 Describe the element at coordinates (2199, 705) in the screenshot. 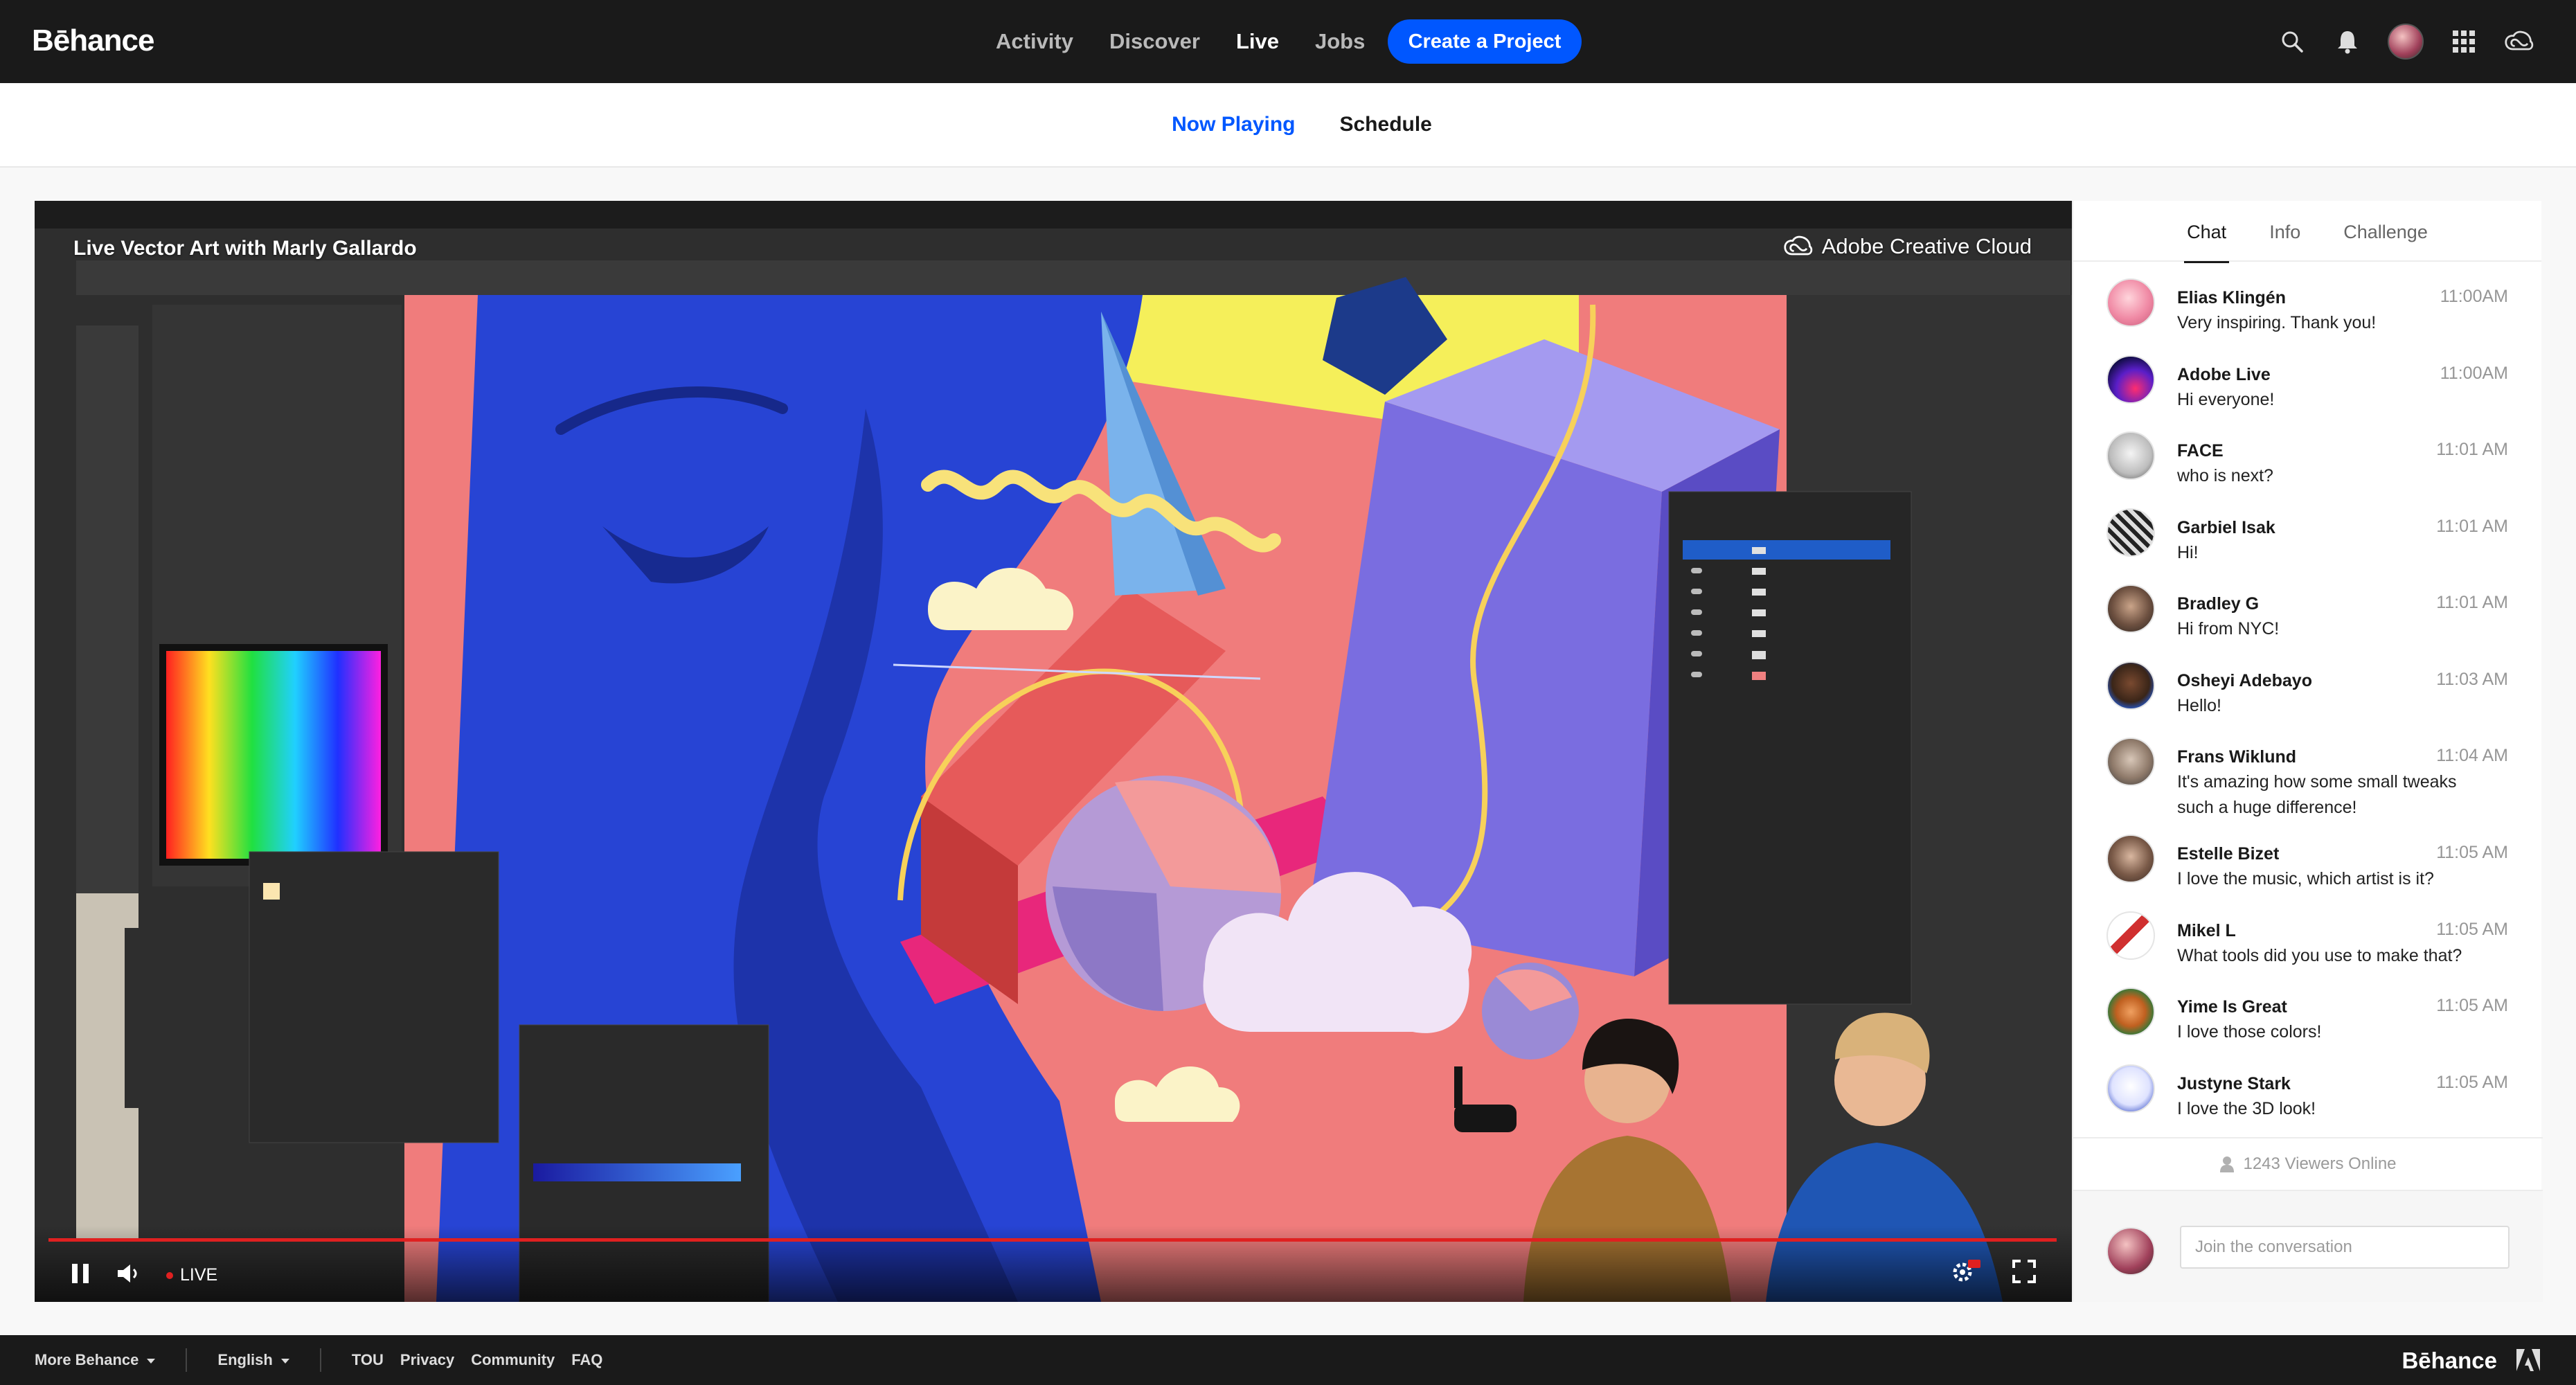

I see `message-text: Hello!` at that location.